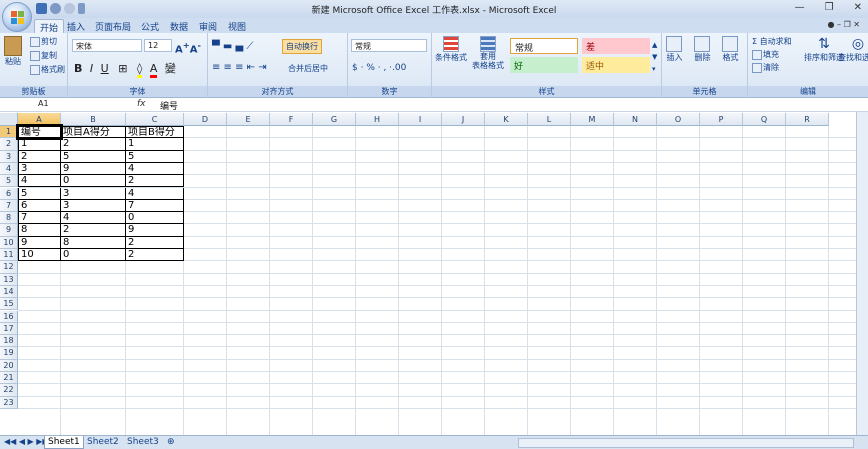  What do you see at coordinates (686, 443) in the screenshot?
I see `horizontal-scrollbar` at bounding box center [686, 443].